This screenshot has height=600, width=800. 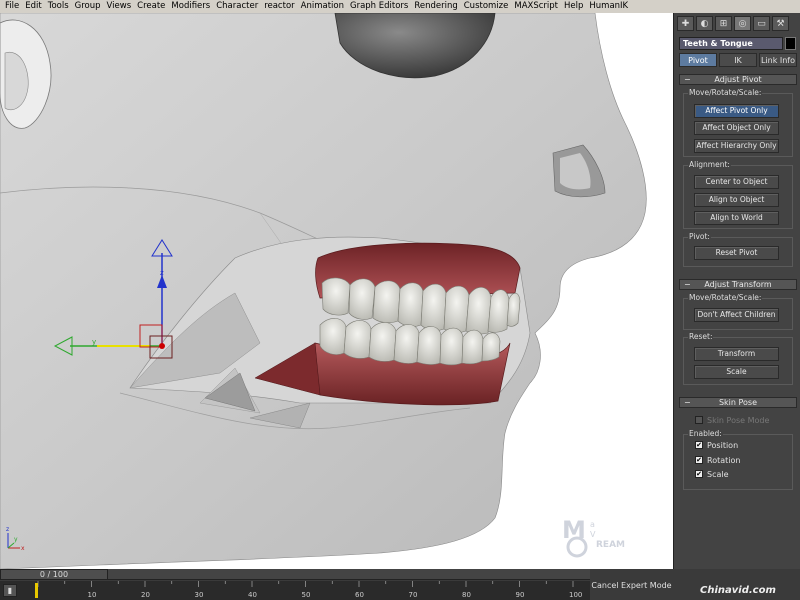 I want to click on motion-tab-icon: ◎, so click(x=742, y=23).